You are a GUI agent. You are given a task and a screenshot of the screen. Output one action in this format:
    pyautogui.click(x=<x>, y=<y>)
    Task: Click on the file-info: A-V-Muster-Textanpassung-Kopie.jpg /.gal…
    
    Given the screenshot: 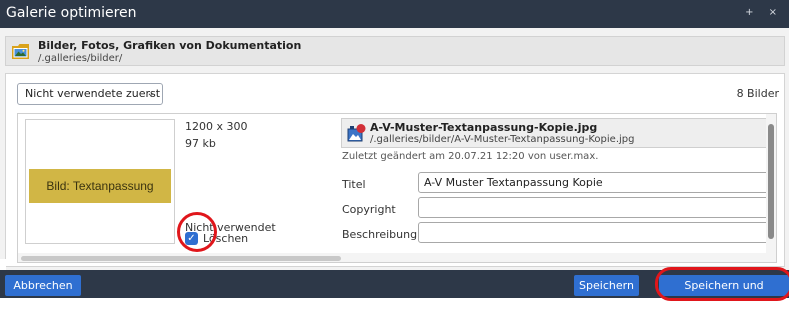 What is the action you would take?
    pyautogui.click(x=556, y=133)
    